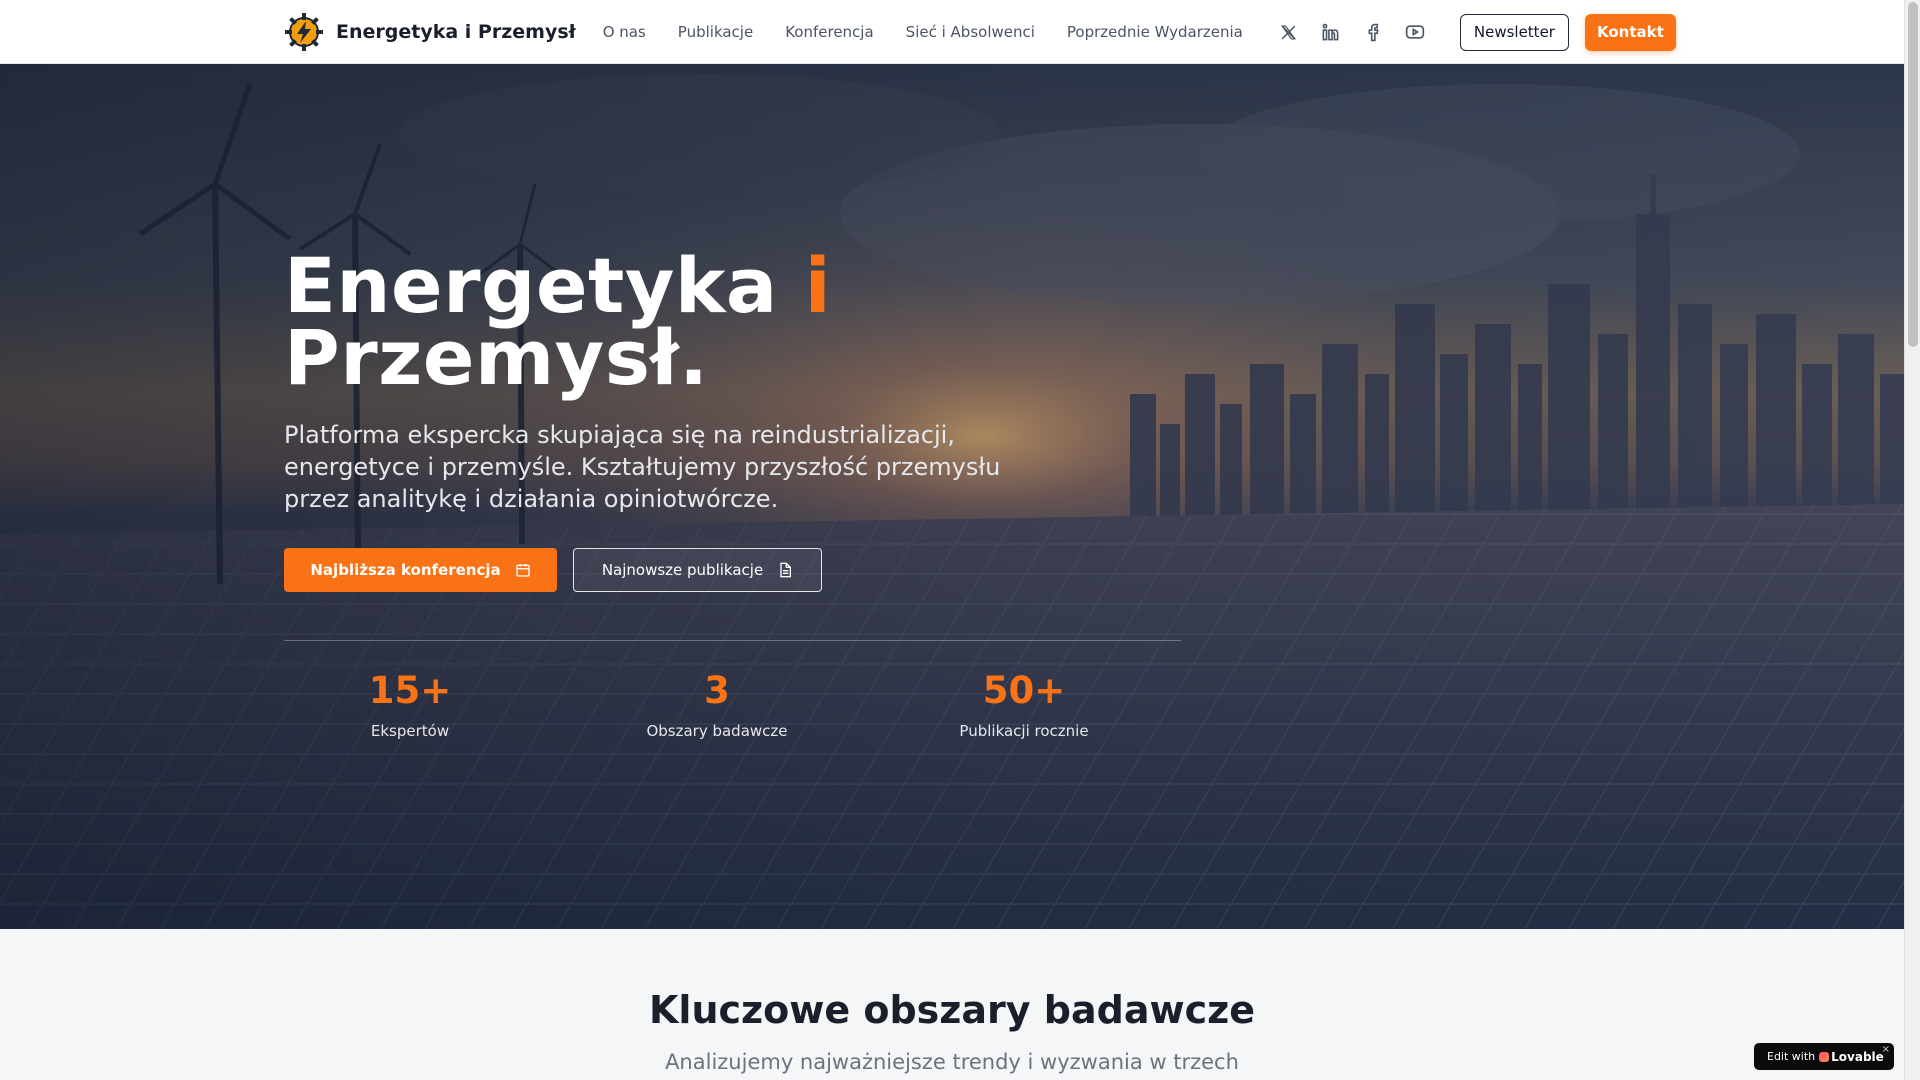  I want to click on brand: Energetyka i Przemysł, so click(430, 32).